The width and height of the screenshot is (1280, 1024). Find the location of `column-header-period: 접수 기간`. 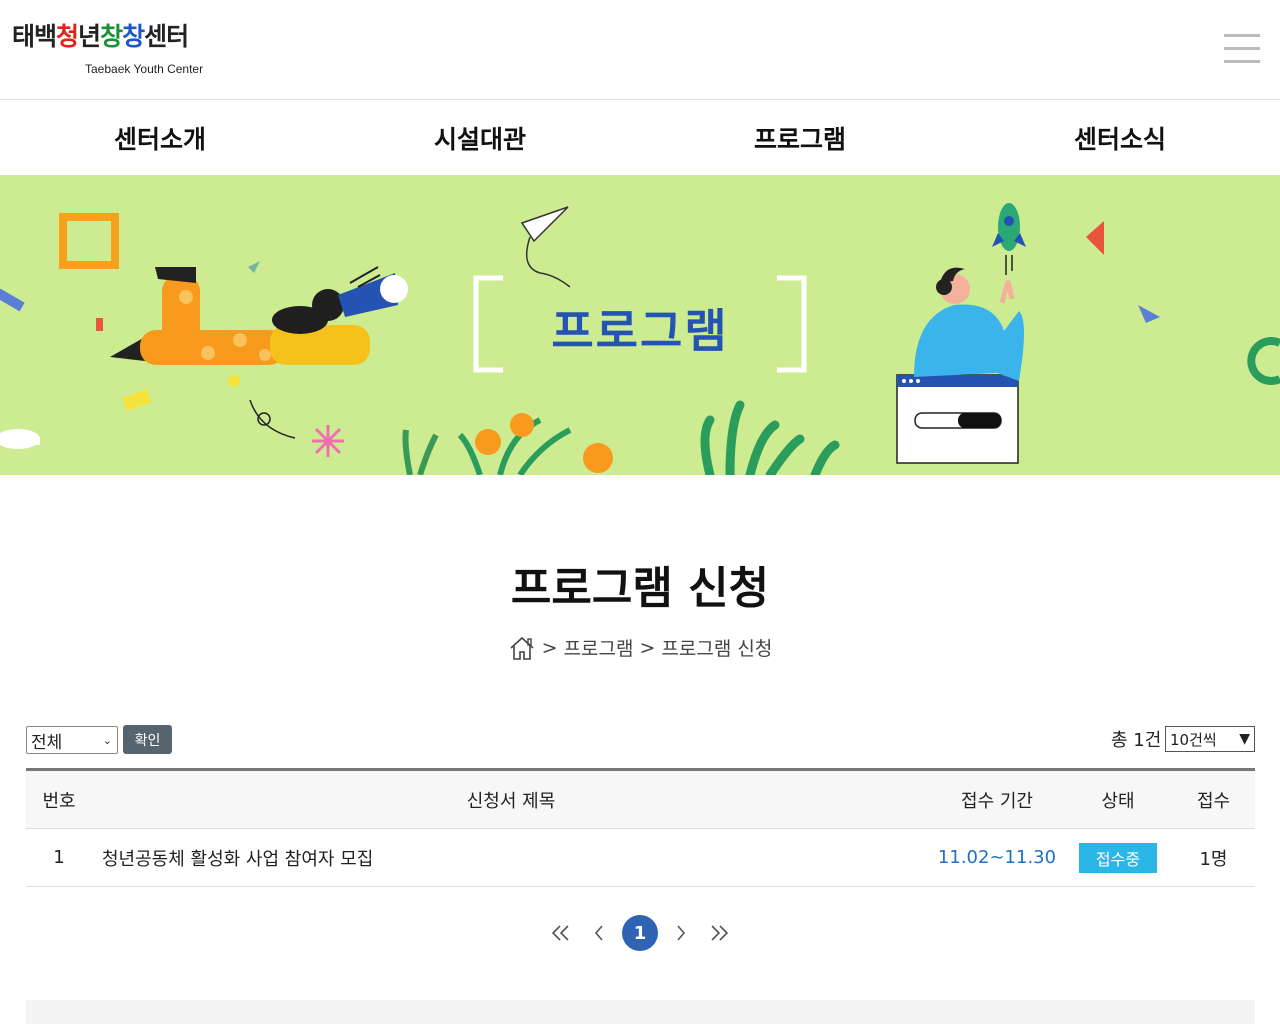

column-header-period: 접수 기간 is located at coordinates (997, 801).